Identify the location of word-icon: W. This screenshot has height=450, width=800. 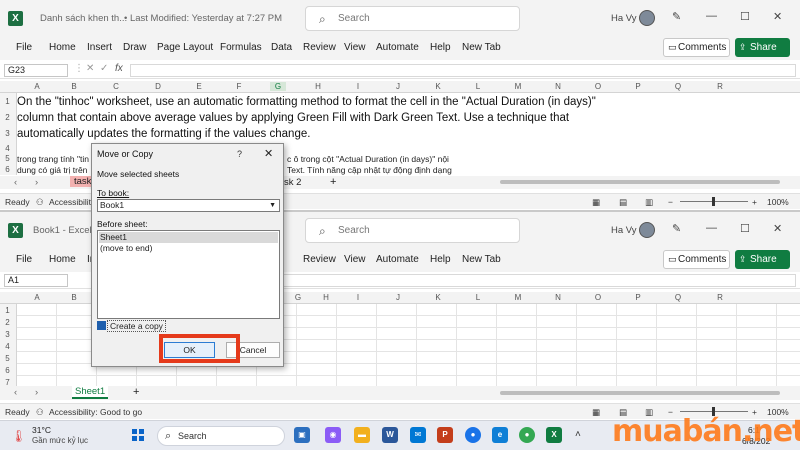
(390, 435).